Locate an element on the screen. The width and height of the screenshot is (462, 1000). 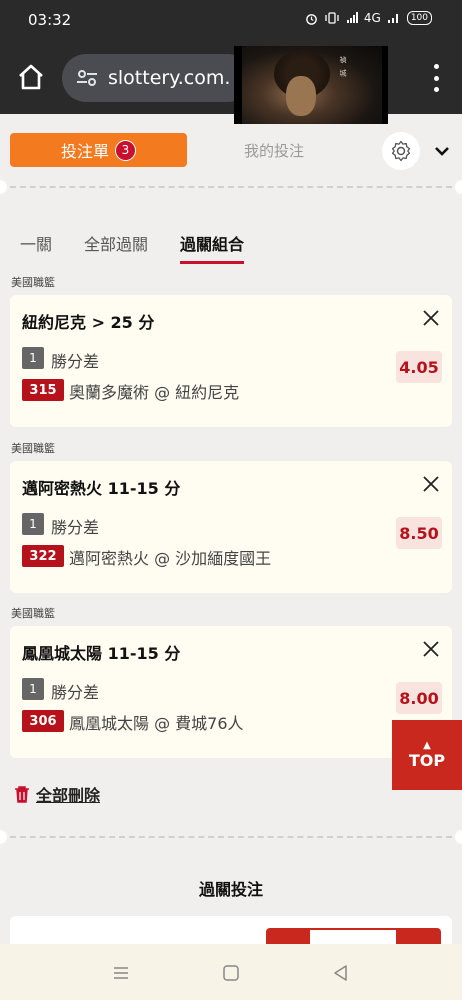
bet-selection-title: 鳳凰城太陽 11-15 分 is located at coordinates (101, 653).